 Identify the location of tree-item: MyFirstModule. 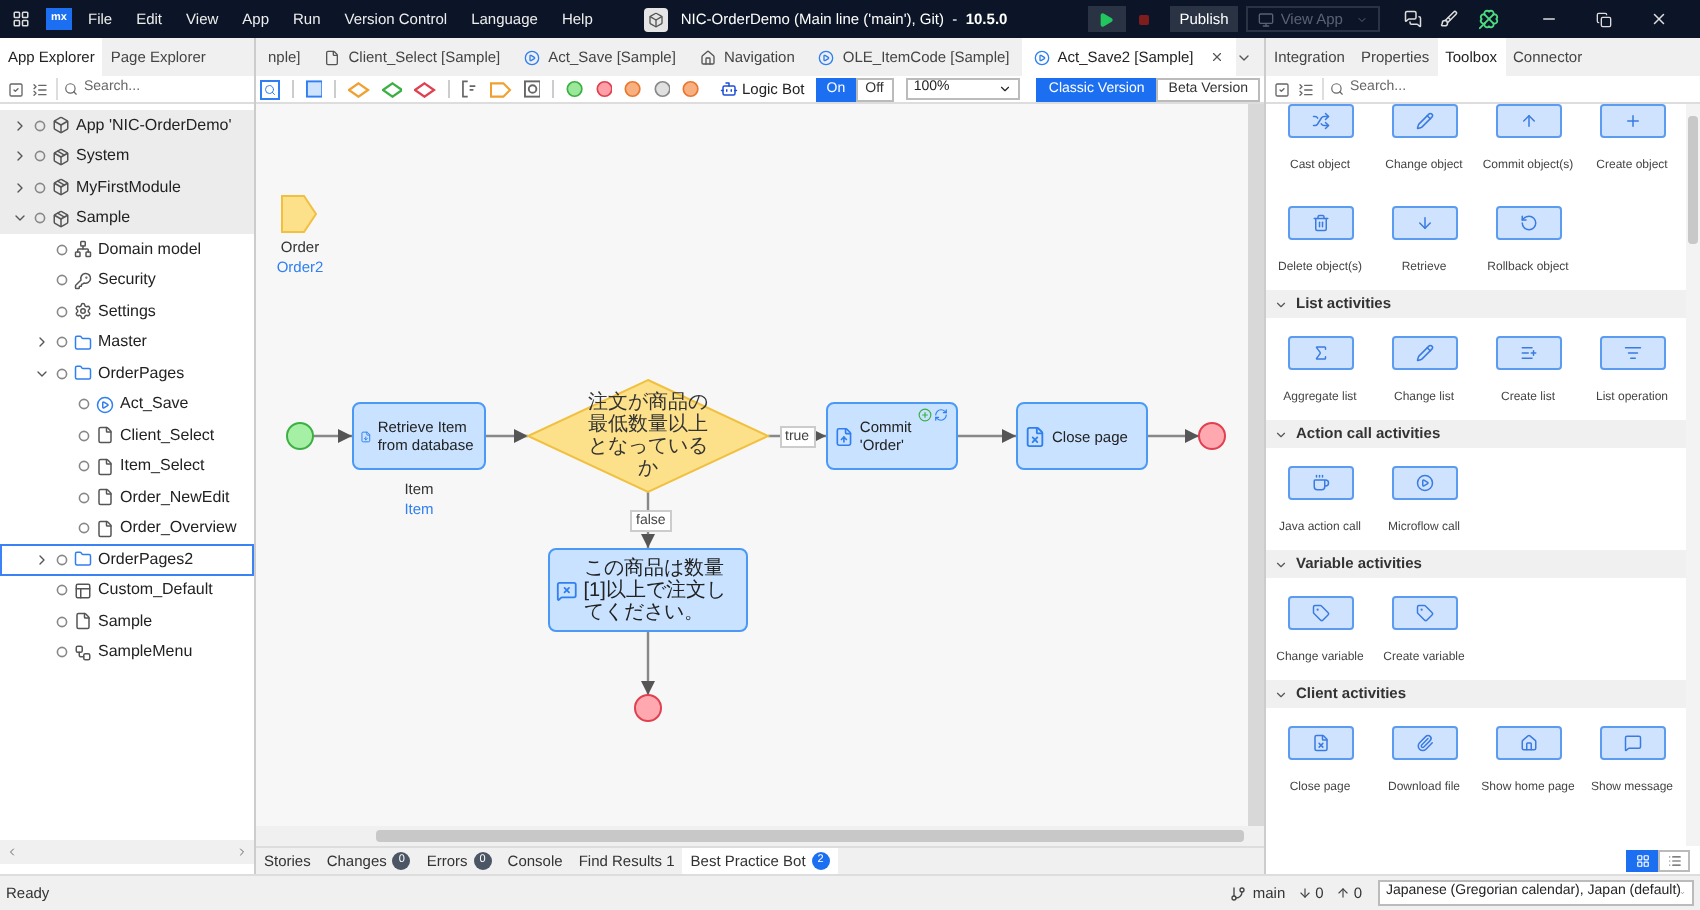
(127, 187).